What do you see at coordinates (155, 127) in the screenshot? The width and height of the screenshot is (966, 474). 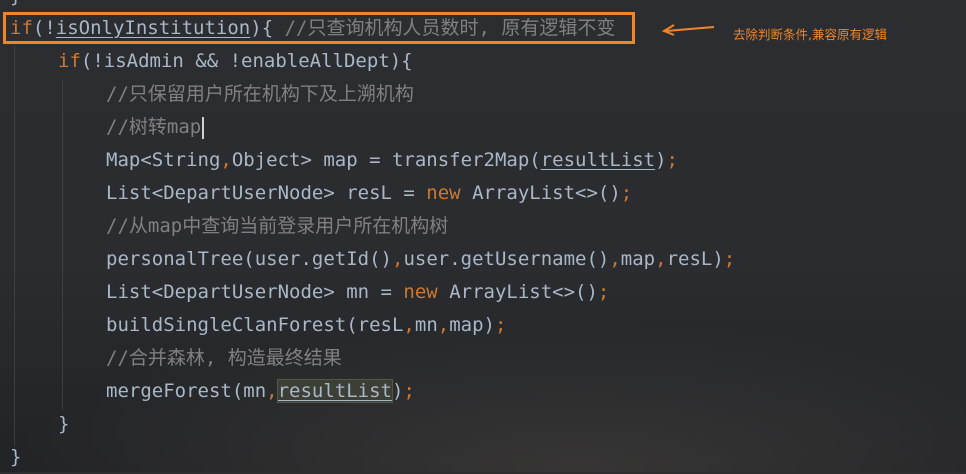 I see `code-line-comment-2: //树转map` at bounding box center [155, 127].